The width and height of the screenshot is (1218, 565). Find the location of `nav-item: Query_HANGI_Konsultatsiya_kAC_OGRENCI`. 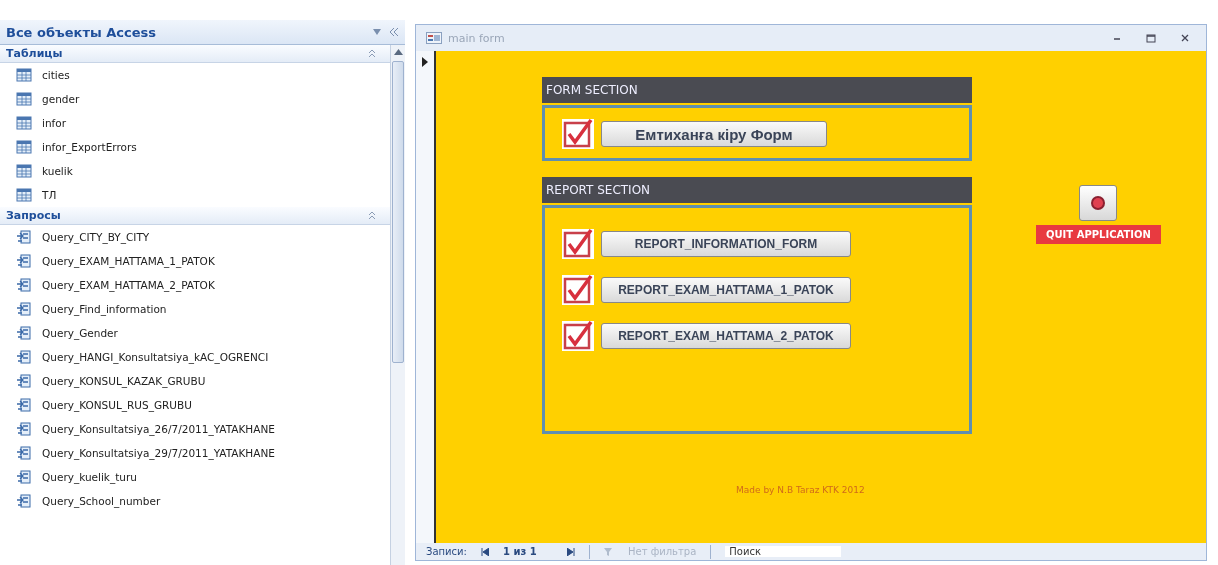

nav-item: Query_HANGI_Konsultatsiya_kAC_OGRENCI is located at coordinates (195, 357).